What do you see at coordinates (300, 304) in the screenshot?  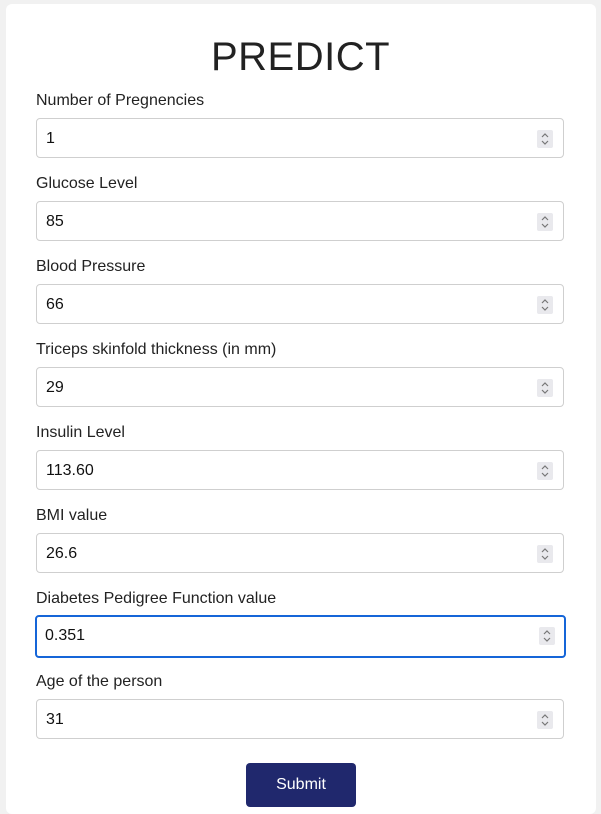 I see `blood-pressure-input: 66` at bounding box center [300, 304].